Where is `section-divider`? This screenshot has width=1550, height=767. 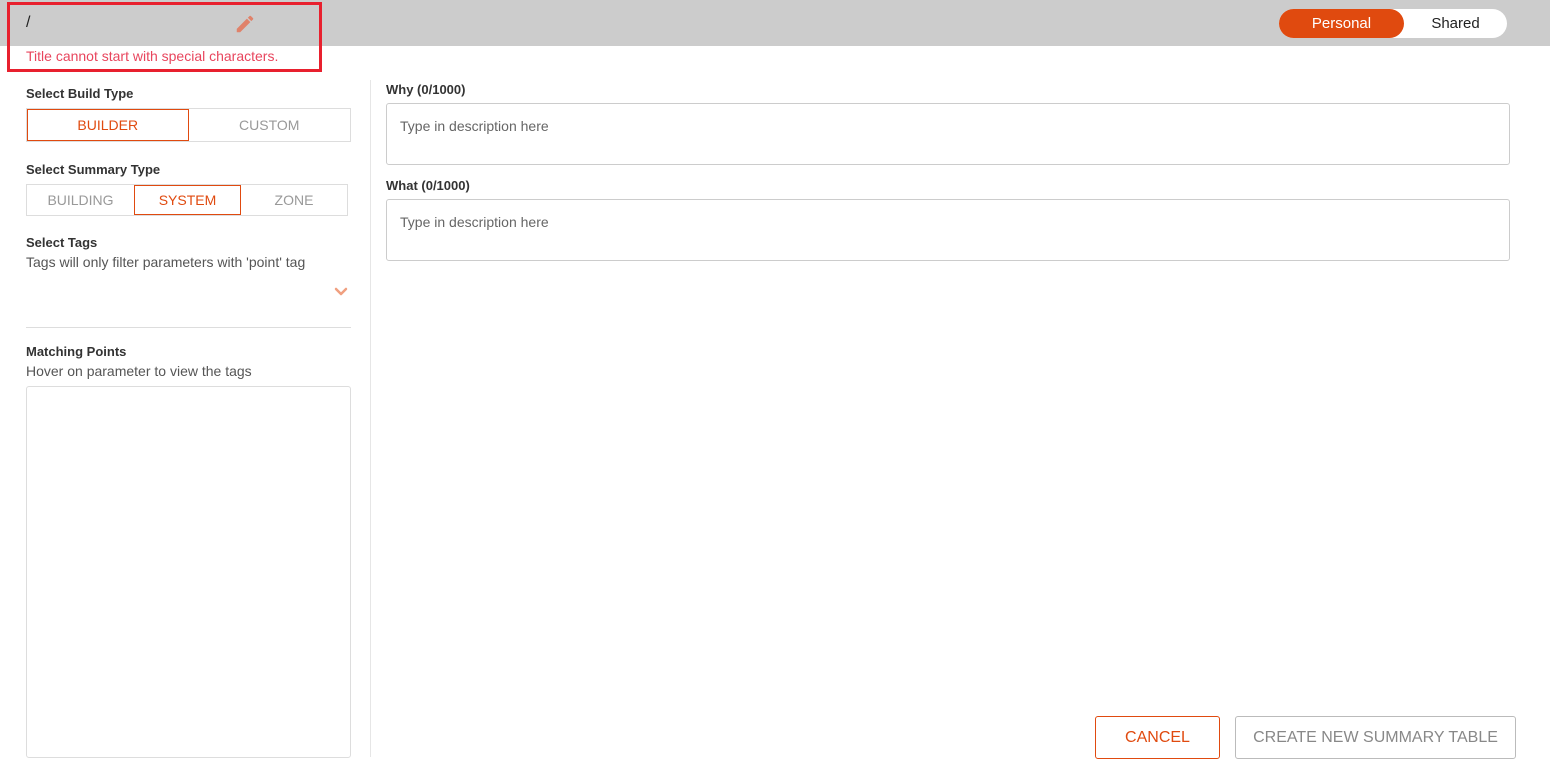
section-divider is located at coordinates (188, 327).